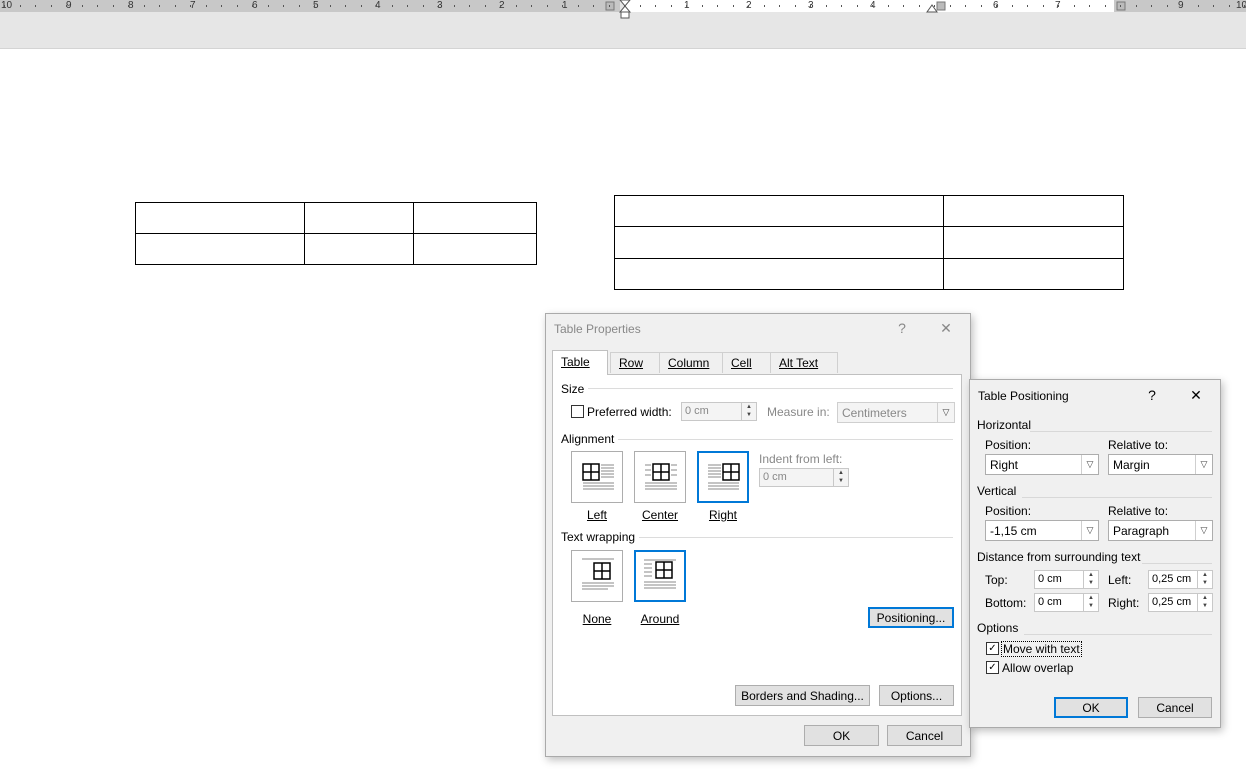 Image resolution: width=1246 pixels, height=776 pixels. I want to click on document-table-left, so click(336, 233).